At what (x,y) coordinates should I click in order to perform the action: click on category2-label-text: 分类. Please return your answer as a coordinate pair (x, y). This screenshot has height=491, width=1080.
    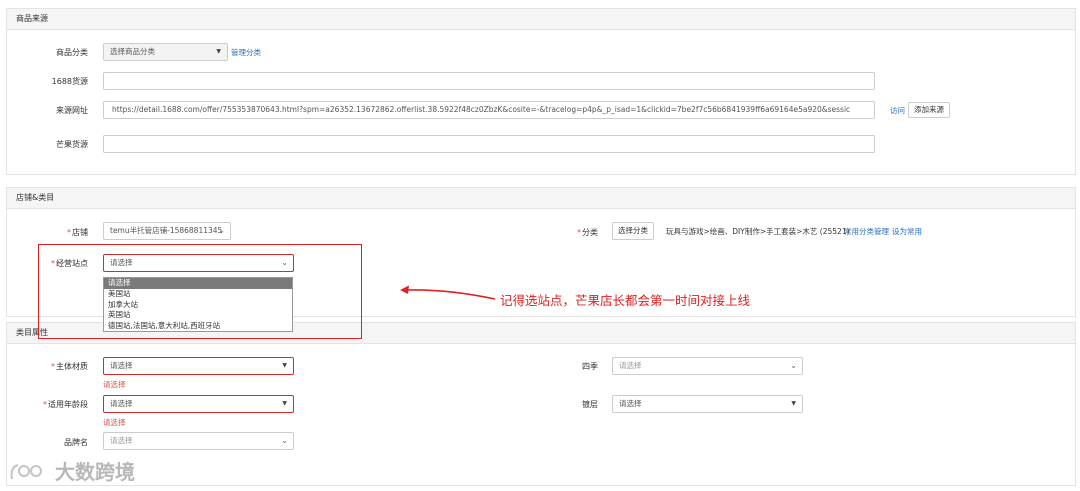
    Looking at the image, I should click on (590, 232).